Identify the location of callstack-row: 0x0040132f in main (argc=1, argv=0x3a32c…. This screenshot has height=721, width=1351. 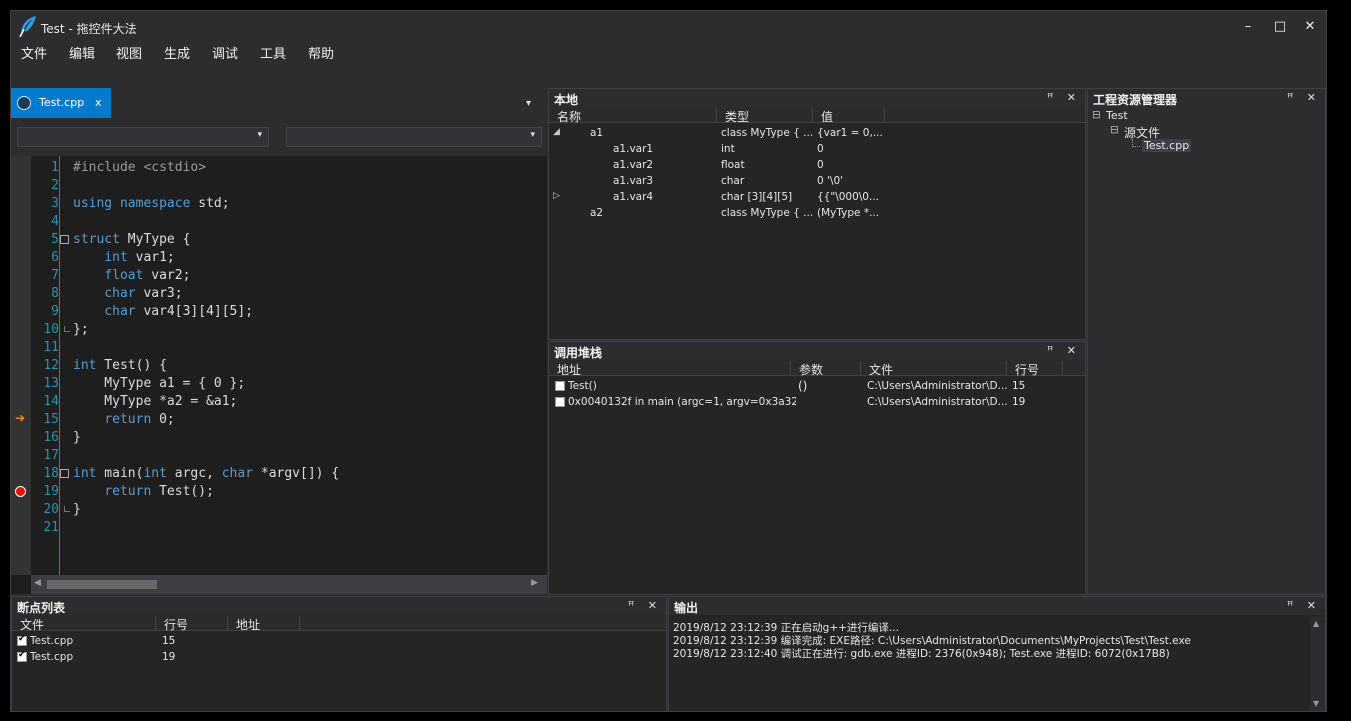
(817, 402).